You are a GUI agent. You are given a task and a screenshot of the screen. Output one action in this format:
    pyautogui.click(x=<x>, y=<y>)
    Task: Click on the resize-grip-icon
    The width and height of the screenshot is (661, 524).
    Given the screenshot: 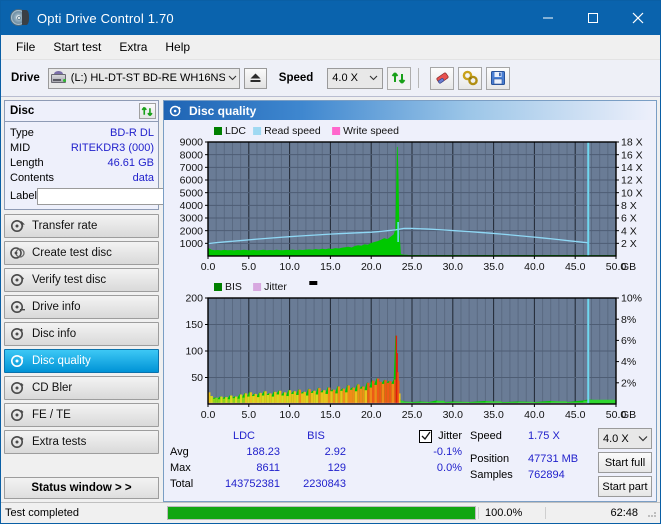 What is the action you would take?
    pyautogui.click(x=652, y=513)
    